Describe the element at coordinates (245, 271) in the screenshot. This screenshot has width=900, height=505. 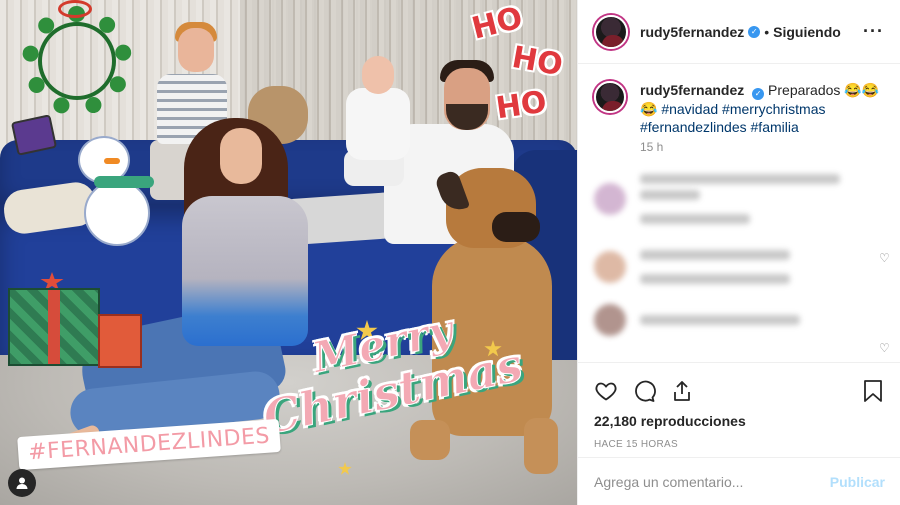
I see `woman` at that location.